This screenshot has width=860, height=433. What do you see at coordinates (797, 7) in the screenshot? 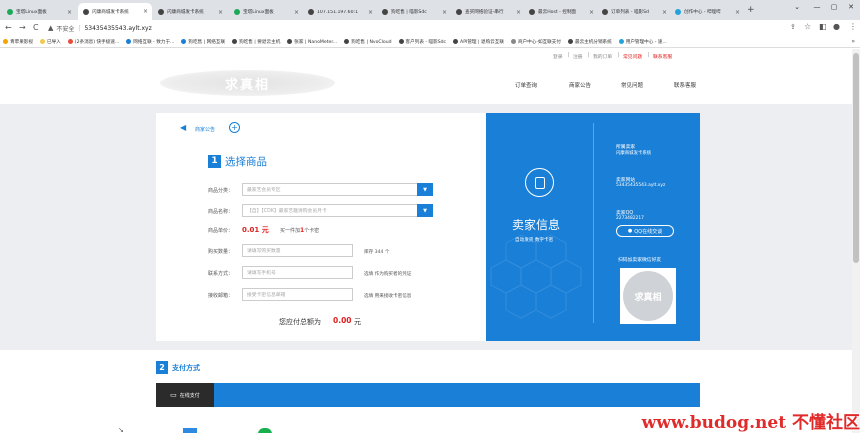
I see `tab-search-icon: ⌄` at bounding box center [797, 7].